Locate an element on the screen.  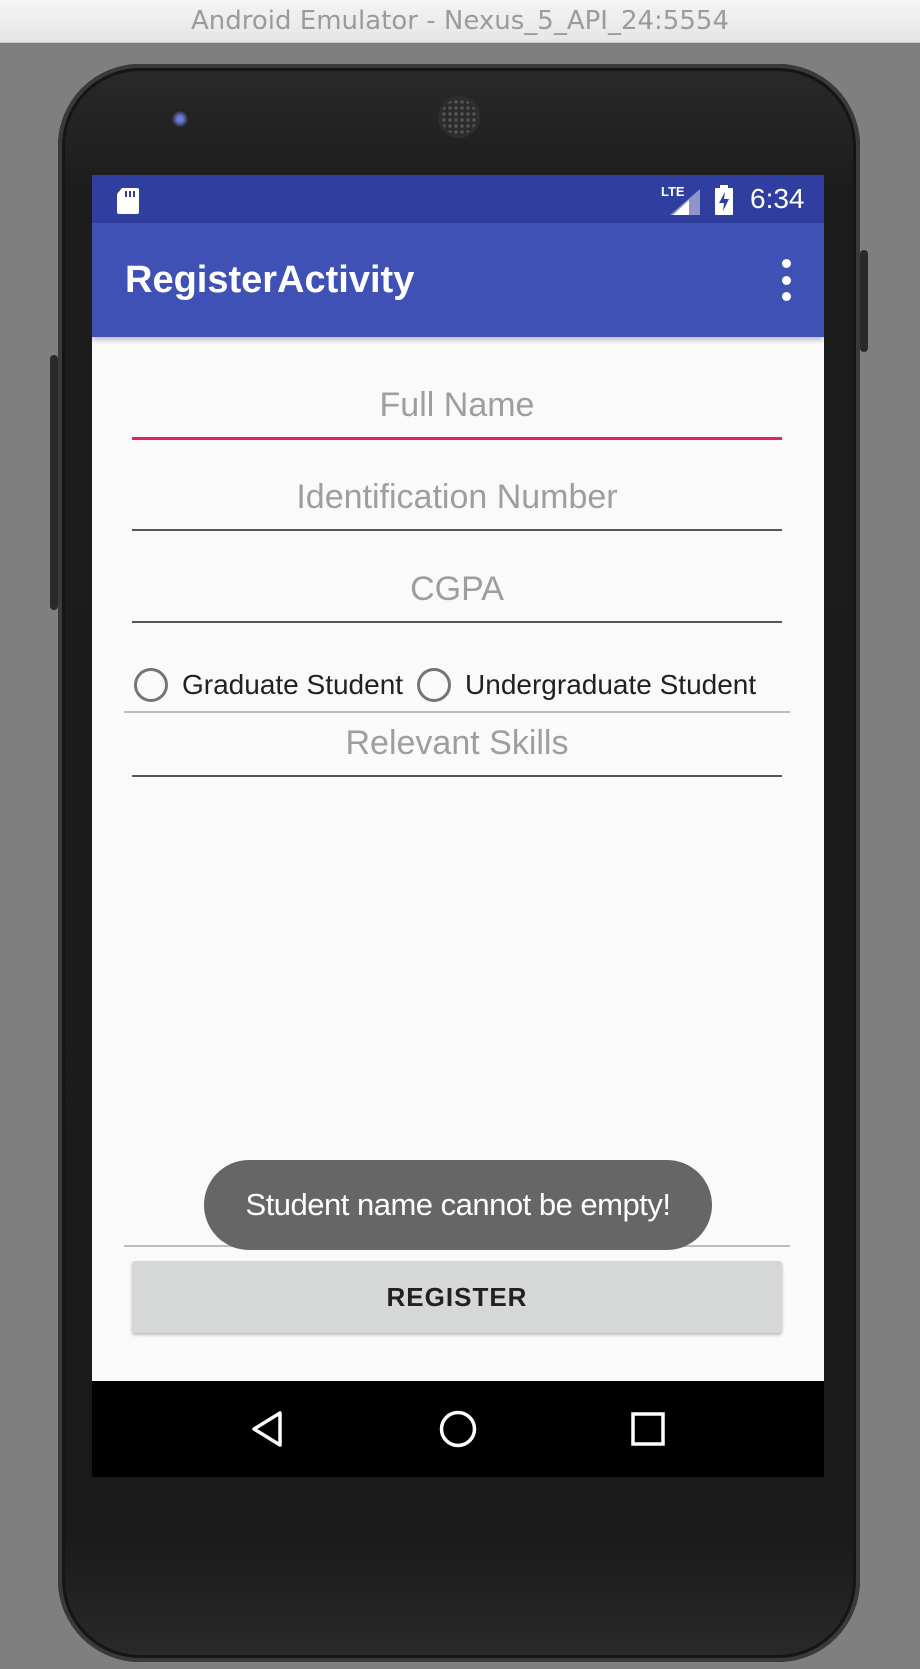
navigation-bar is located at coordinates (458, 1429).